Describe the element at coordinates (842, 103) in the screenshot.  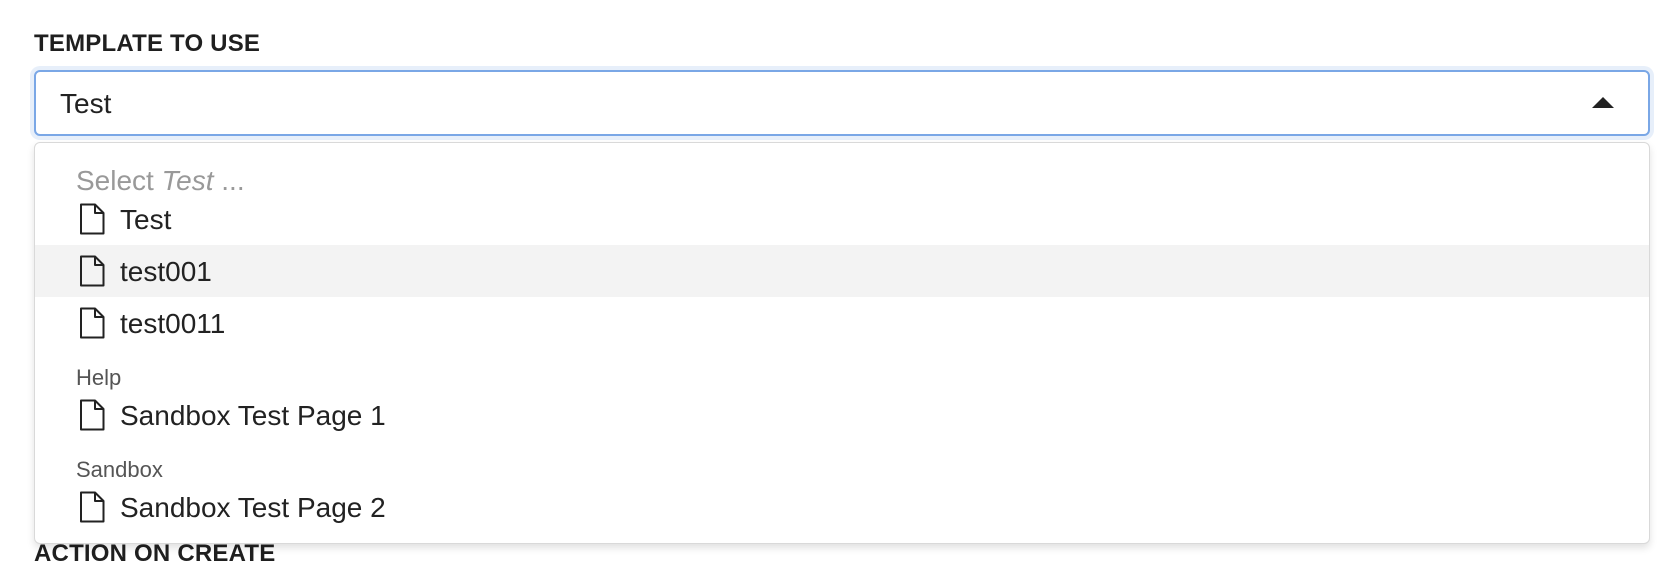
I see `template-select: Test` at that location.